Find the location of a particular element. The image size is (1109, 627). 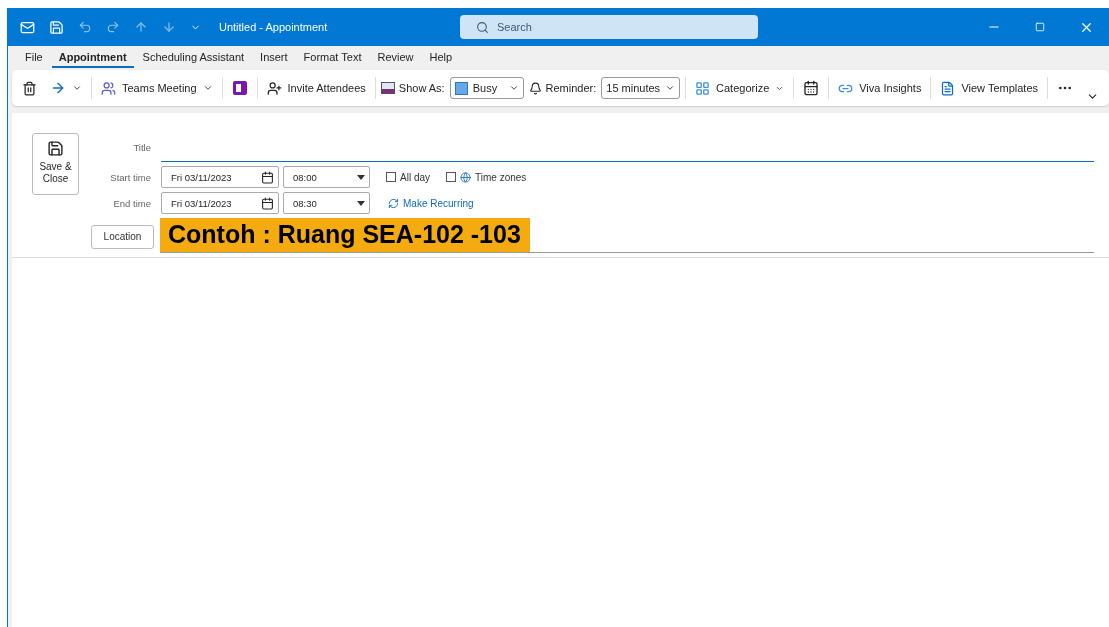

time-field: 08:30 is located at coordinates (326, 203).